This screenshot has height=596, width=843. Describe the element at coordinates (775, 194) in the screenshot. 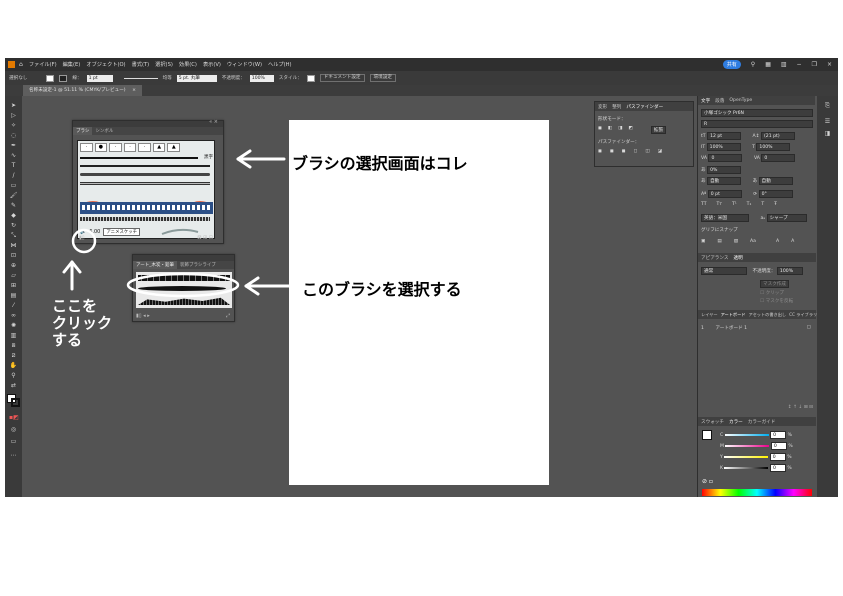

I see `rotation-input: 0°` at that location.